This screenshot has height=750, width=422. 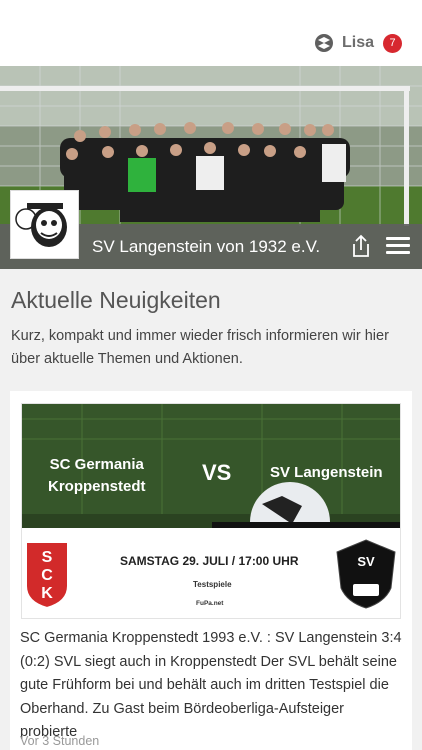 What do you see at coordinates (60, 741) in the screenshot?
I see `article-timestamp: Vor 3 Stunden` at bounding box center [60, 741].